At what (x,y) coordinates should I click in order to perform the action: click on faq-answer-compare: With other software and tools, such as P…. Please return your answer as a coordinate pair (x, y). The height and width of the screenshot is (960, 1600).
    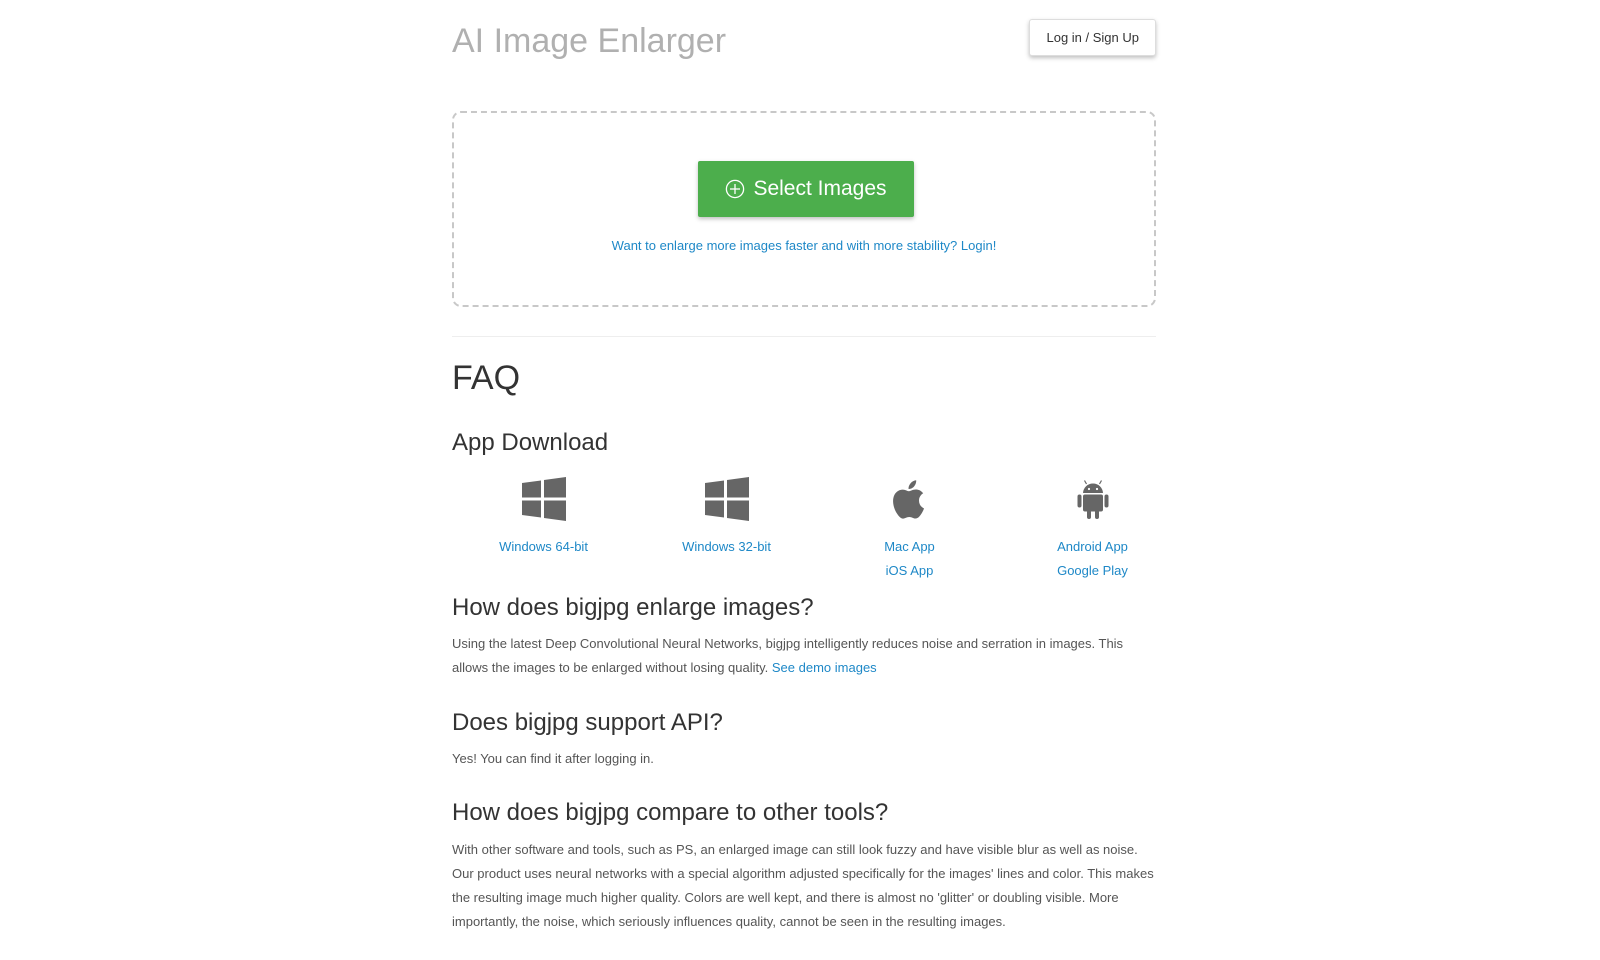
    Looking at the image, I should click on (803, 885).